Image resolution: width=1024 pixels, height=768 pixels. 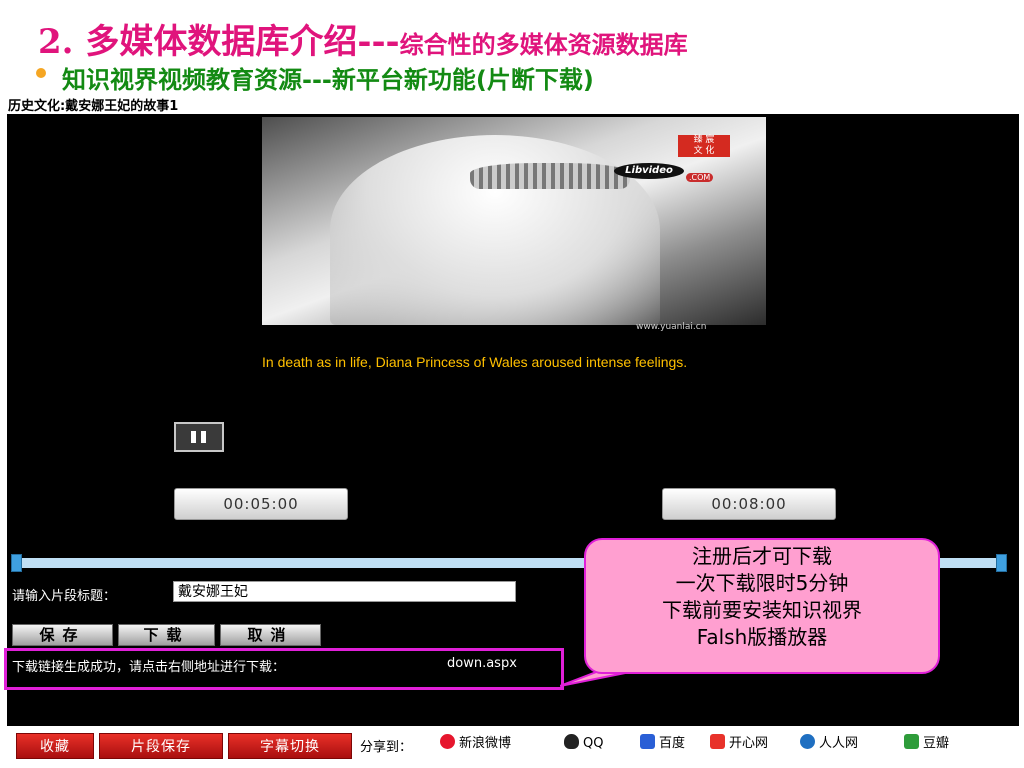 What do you see at coordinates (284, 669) in the screenshot?
I see `highlight-box` at bounding box center [284, 669].